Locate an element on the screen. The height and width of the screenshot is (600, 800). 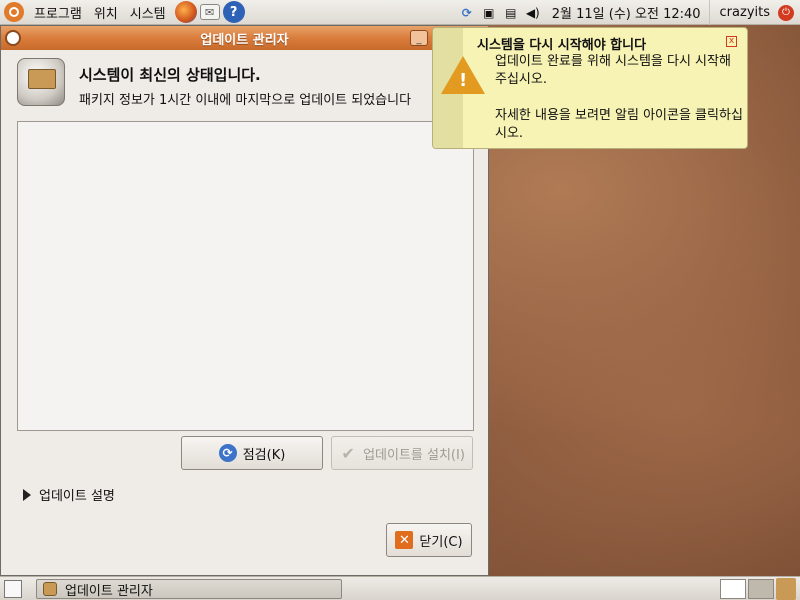
volume-icon: ◀) is located at coordinates (533, 13).